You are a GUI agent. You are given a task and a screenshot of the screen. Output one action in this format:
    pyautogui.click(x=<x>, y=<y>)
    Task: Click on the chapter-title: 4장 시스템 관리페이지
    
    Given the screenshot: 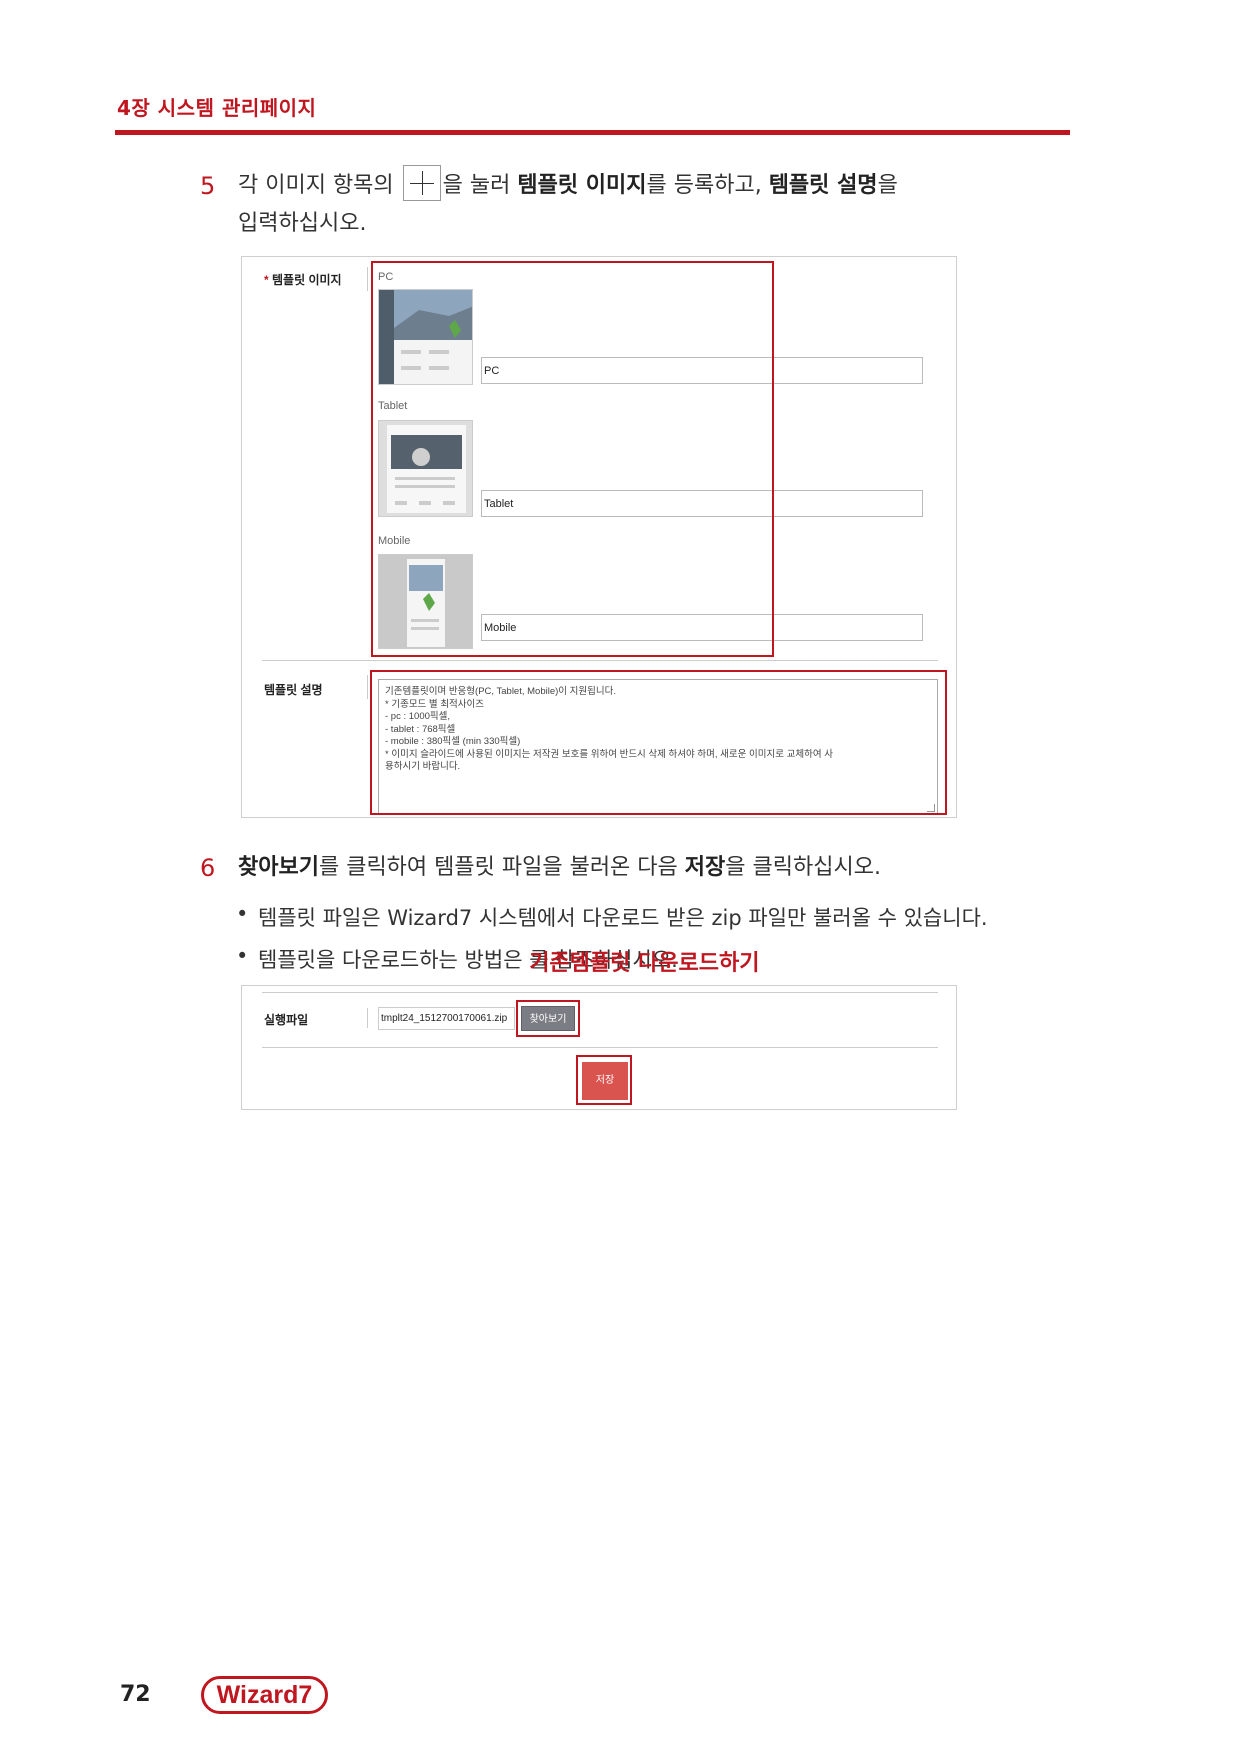 What is the action you would take?
    pyautogui.click(x=217, y=108)
    